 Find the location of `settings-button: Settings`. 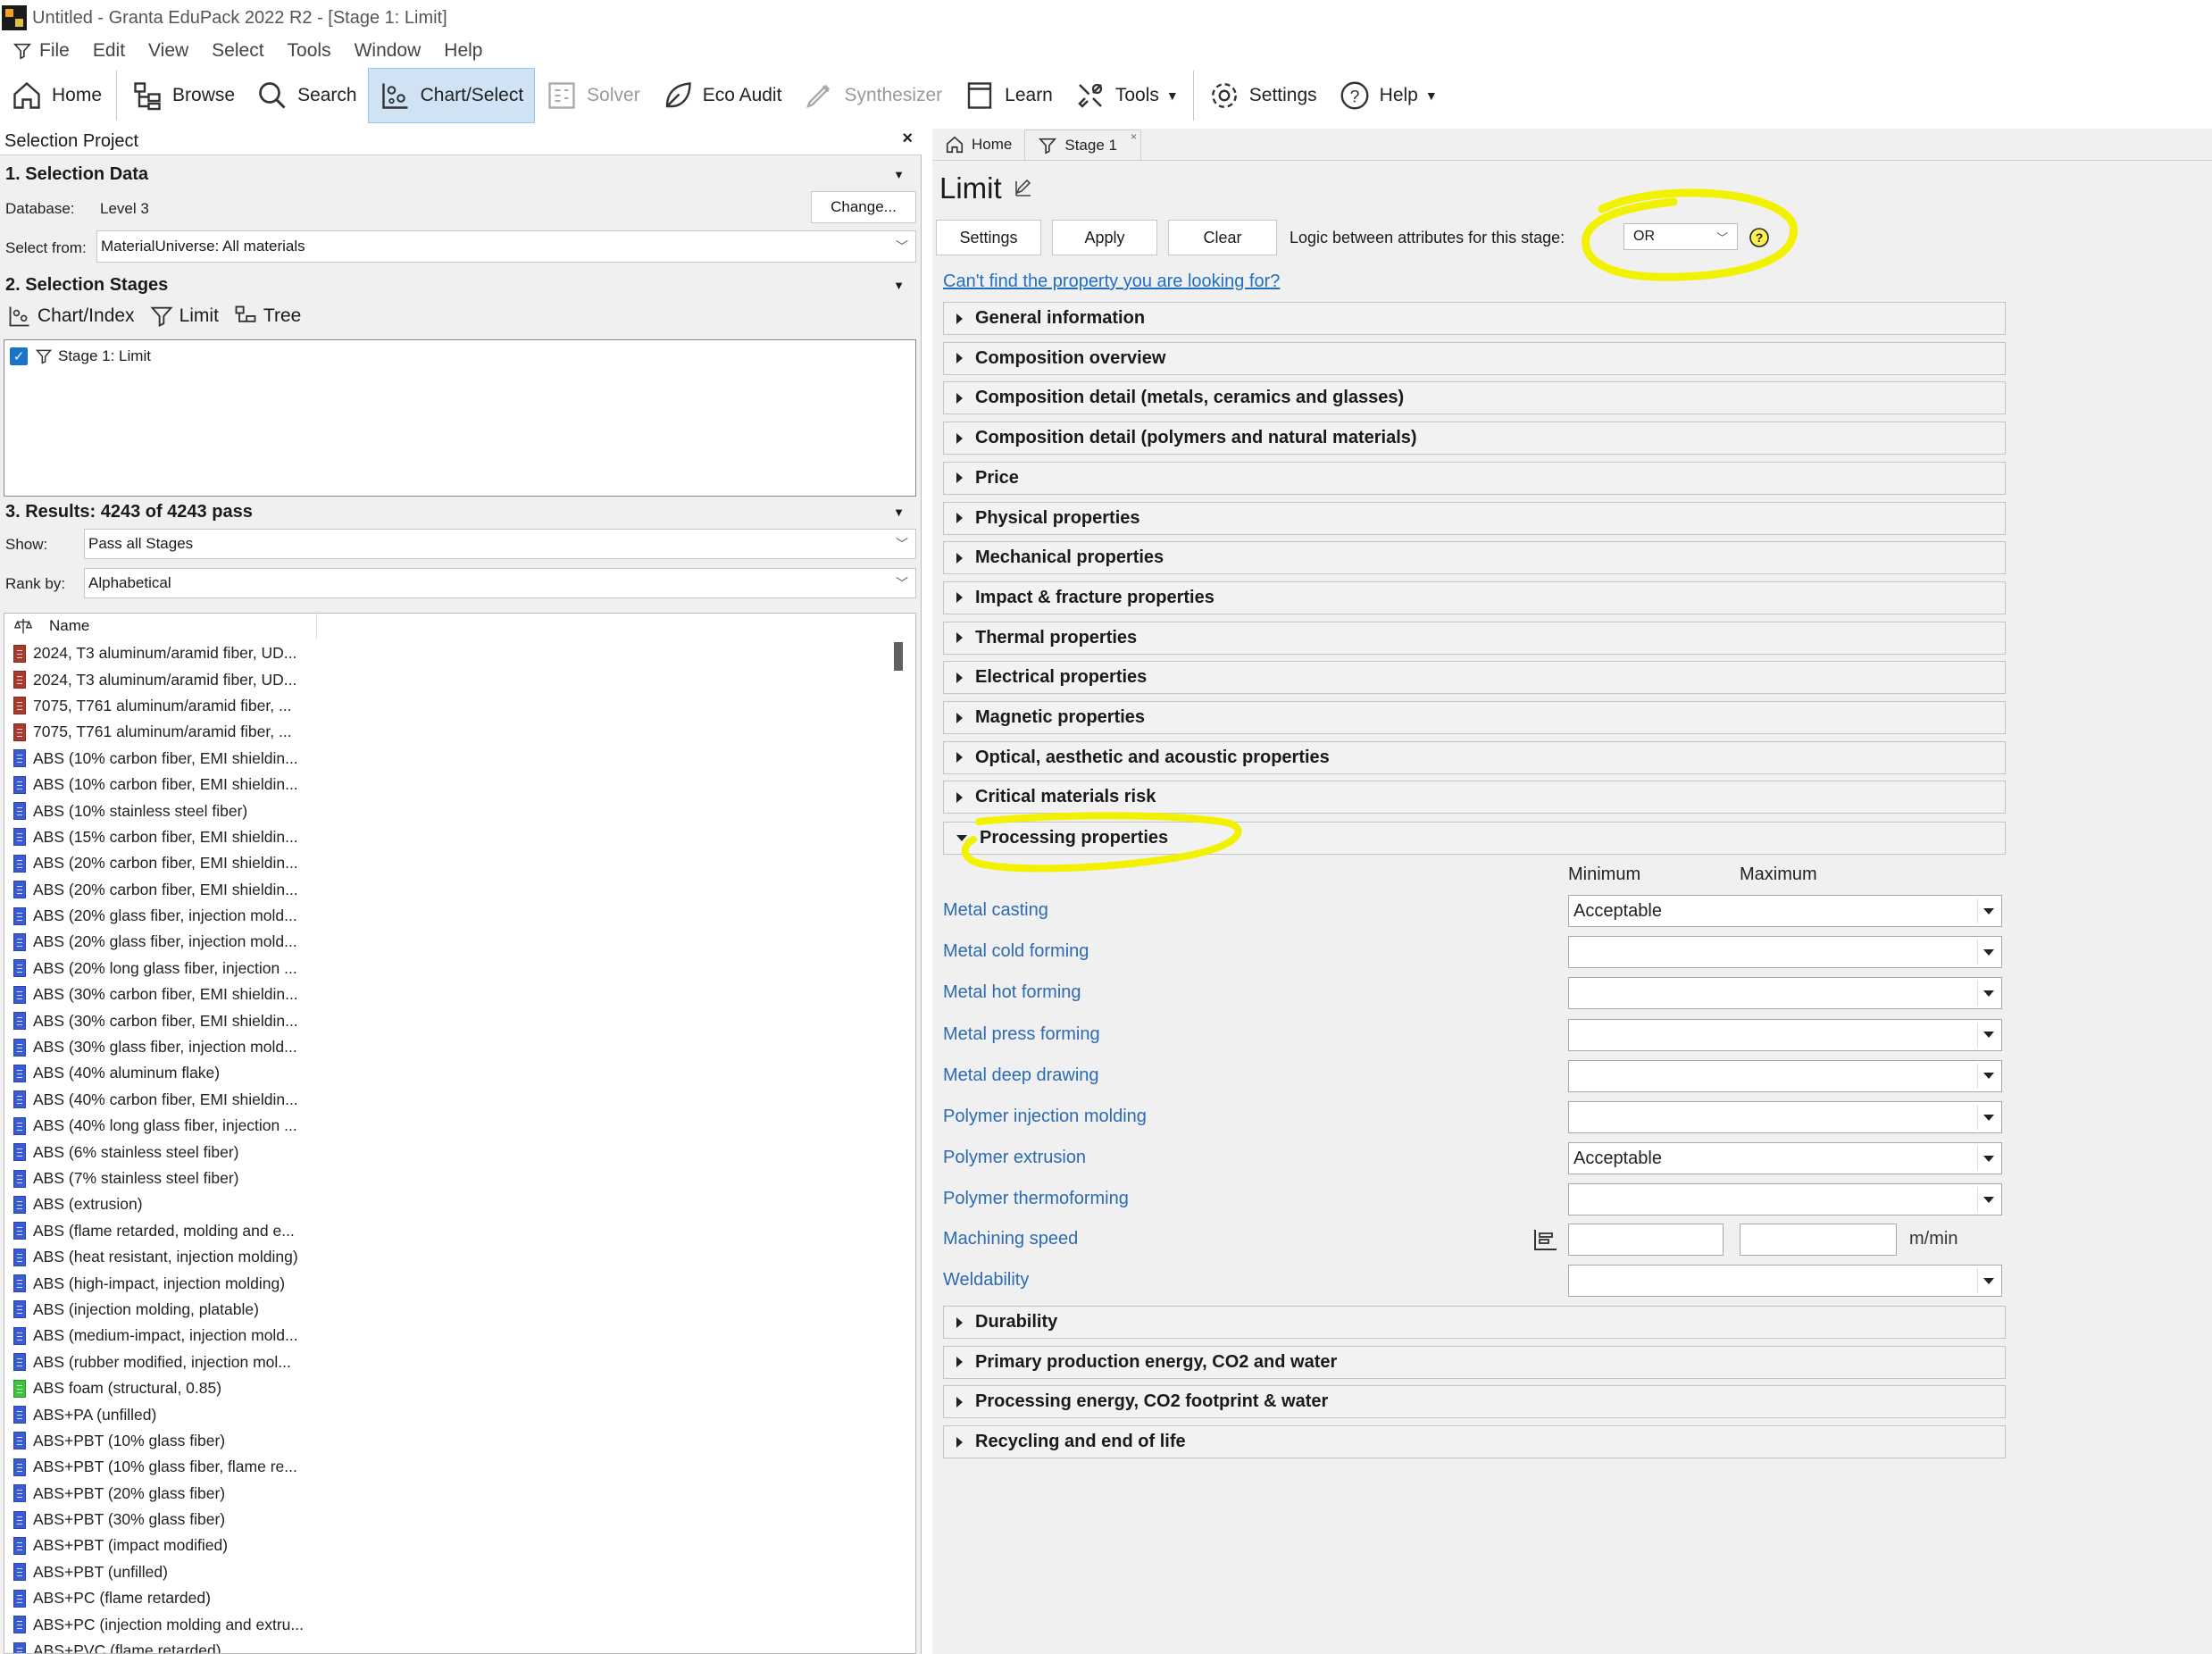

settings-button: Settings is located at coordinates (988, 237).